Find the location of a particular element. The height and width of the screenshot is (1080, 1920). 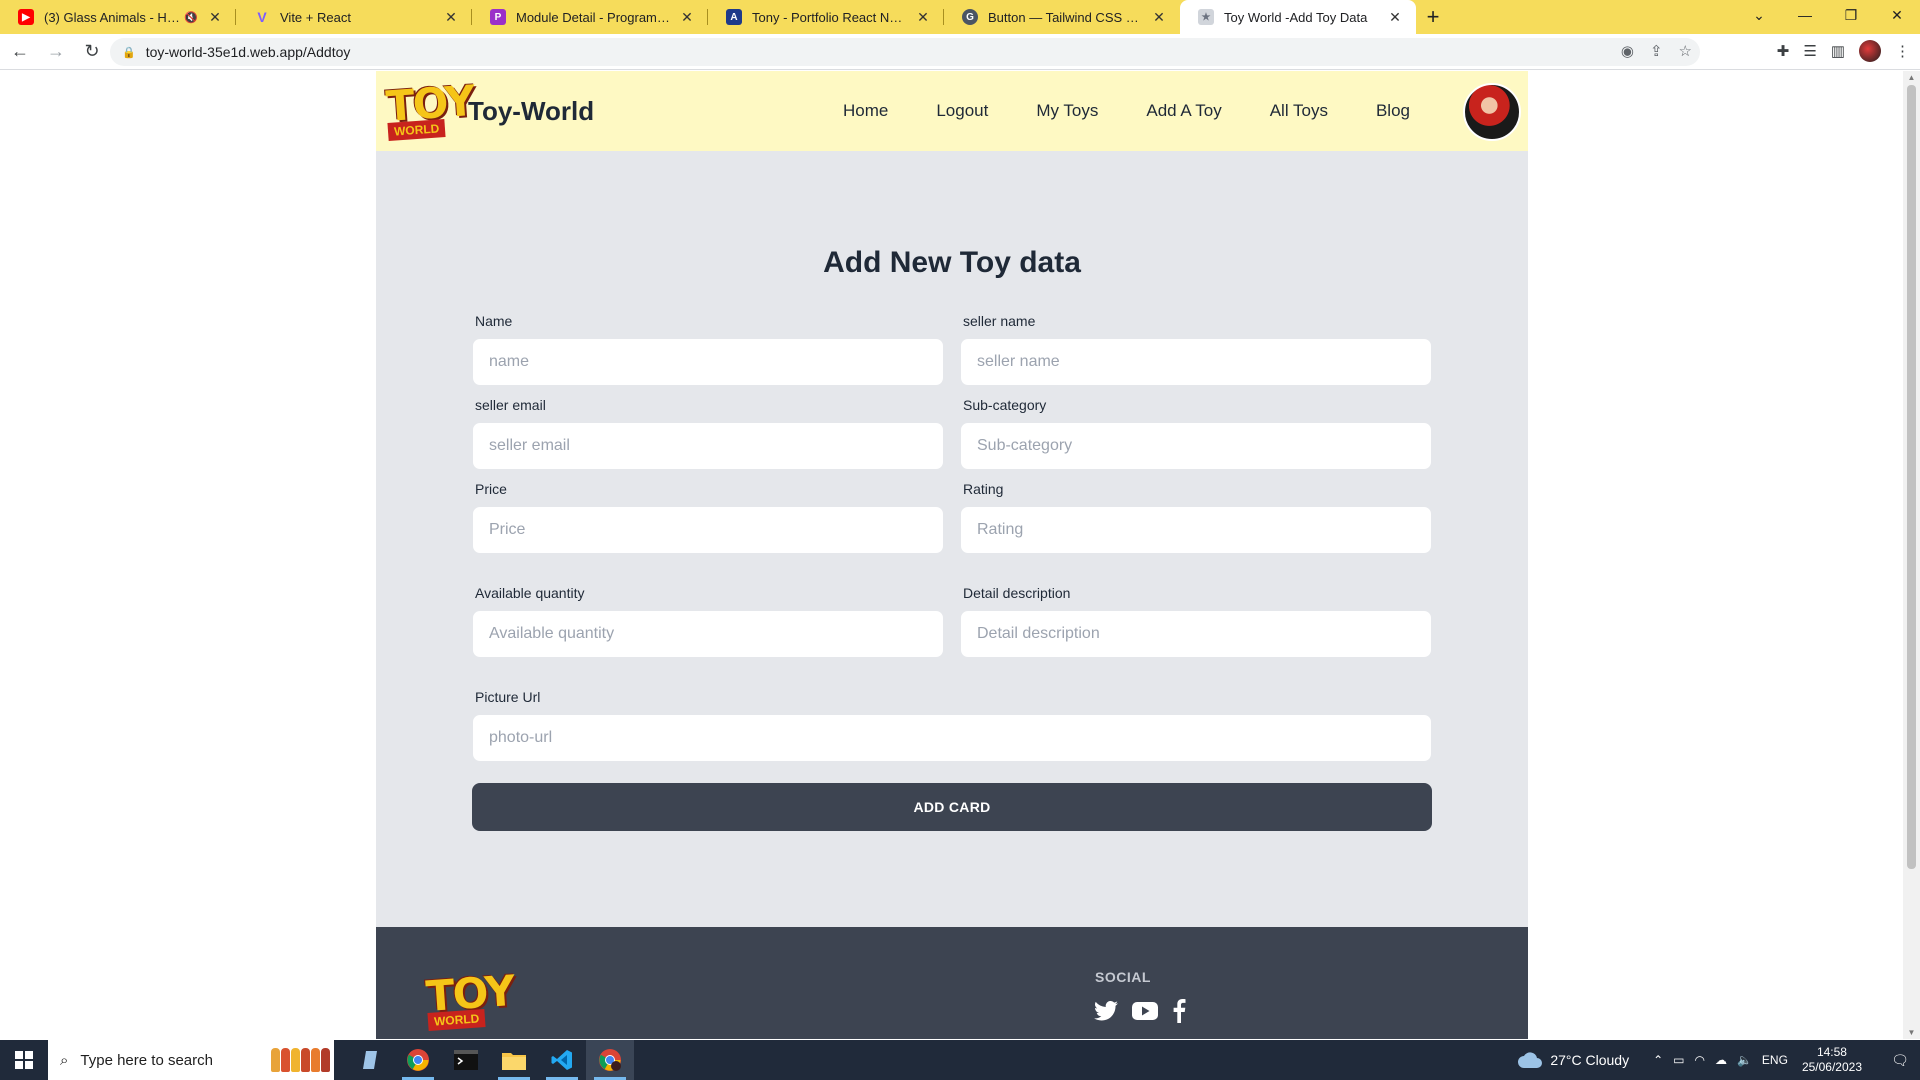

social-links is located at coordinates (1140, 1011).